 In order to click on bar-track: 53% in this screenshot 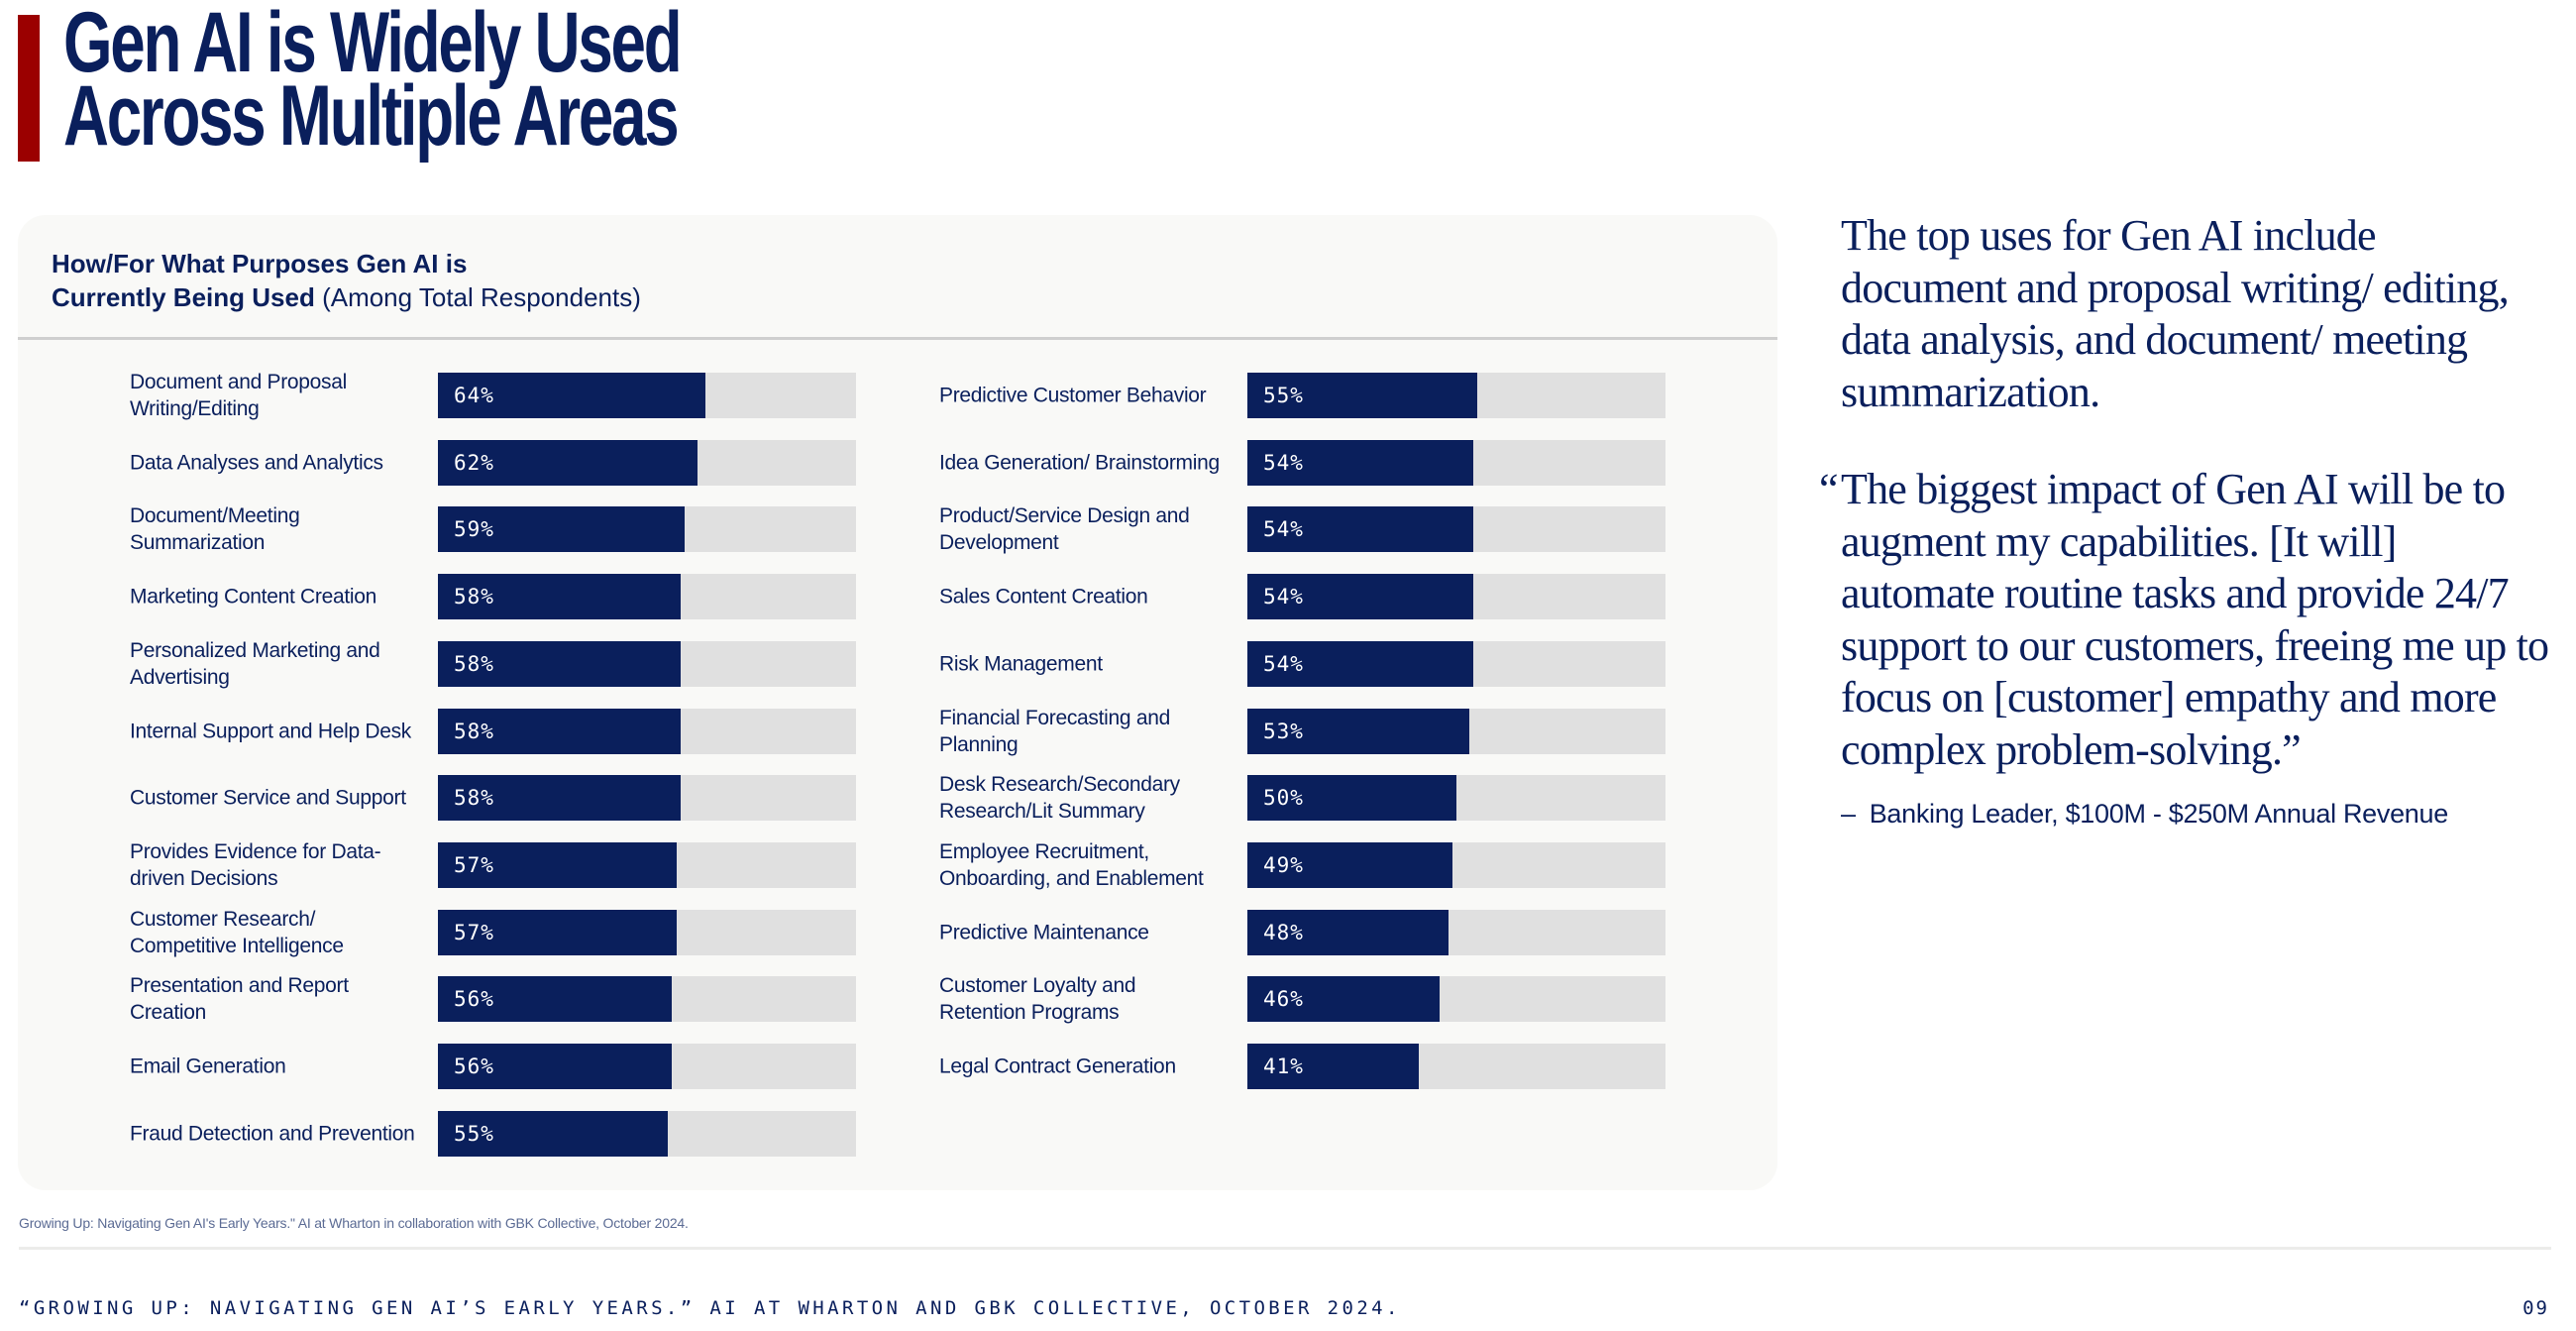, I will do `click(1456, 731)`.